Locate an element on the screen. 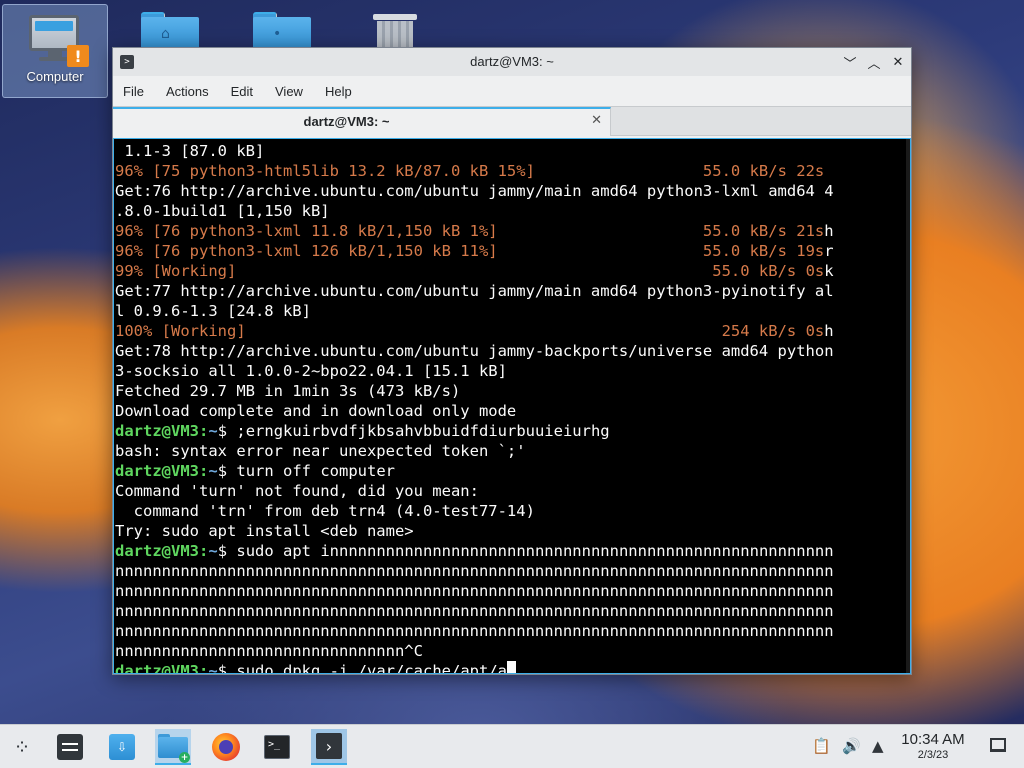 Image resolution: width=1024 pixels, height=768 pixels. desktop-folder-home-icon: ⌂ is located at coordinates (170, 31).